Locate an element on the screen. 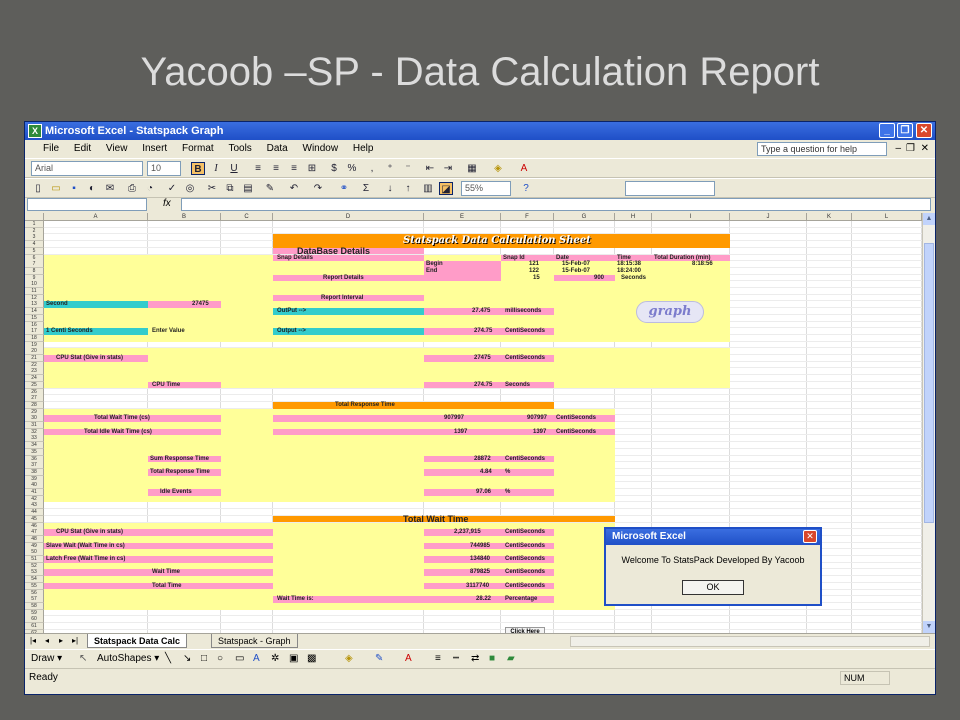 This screenshot has height=720, width=960. column-header-c: C is located at coordinates (247, 217).